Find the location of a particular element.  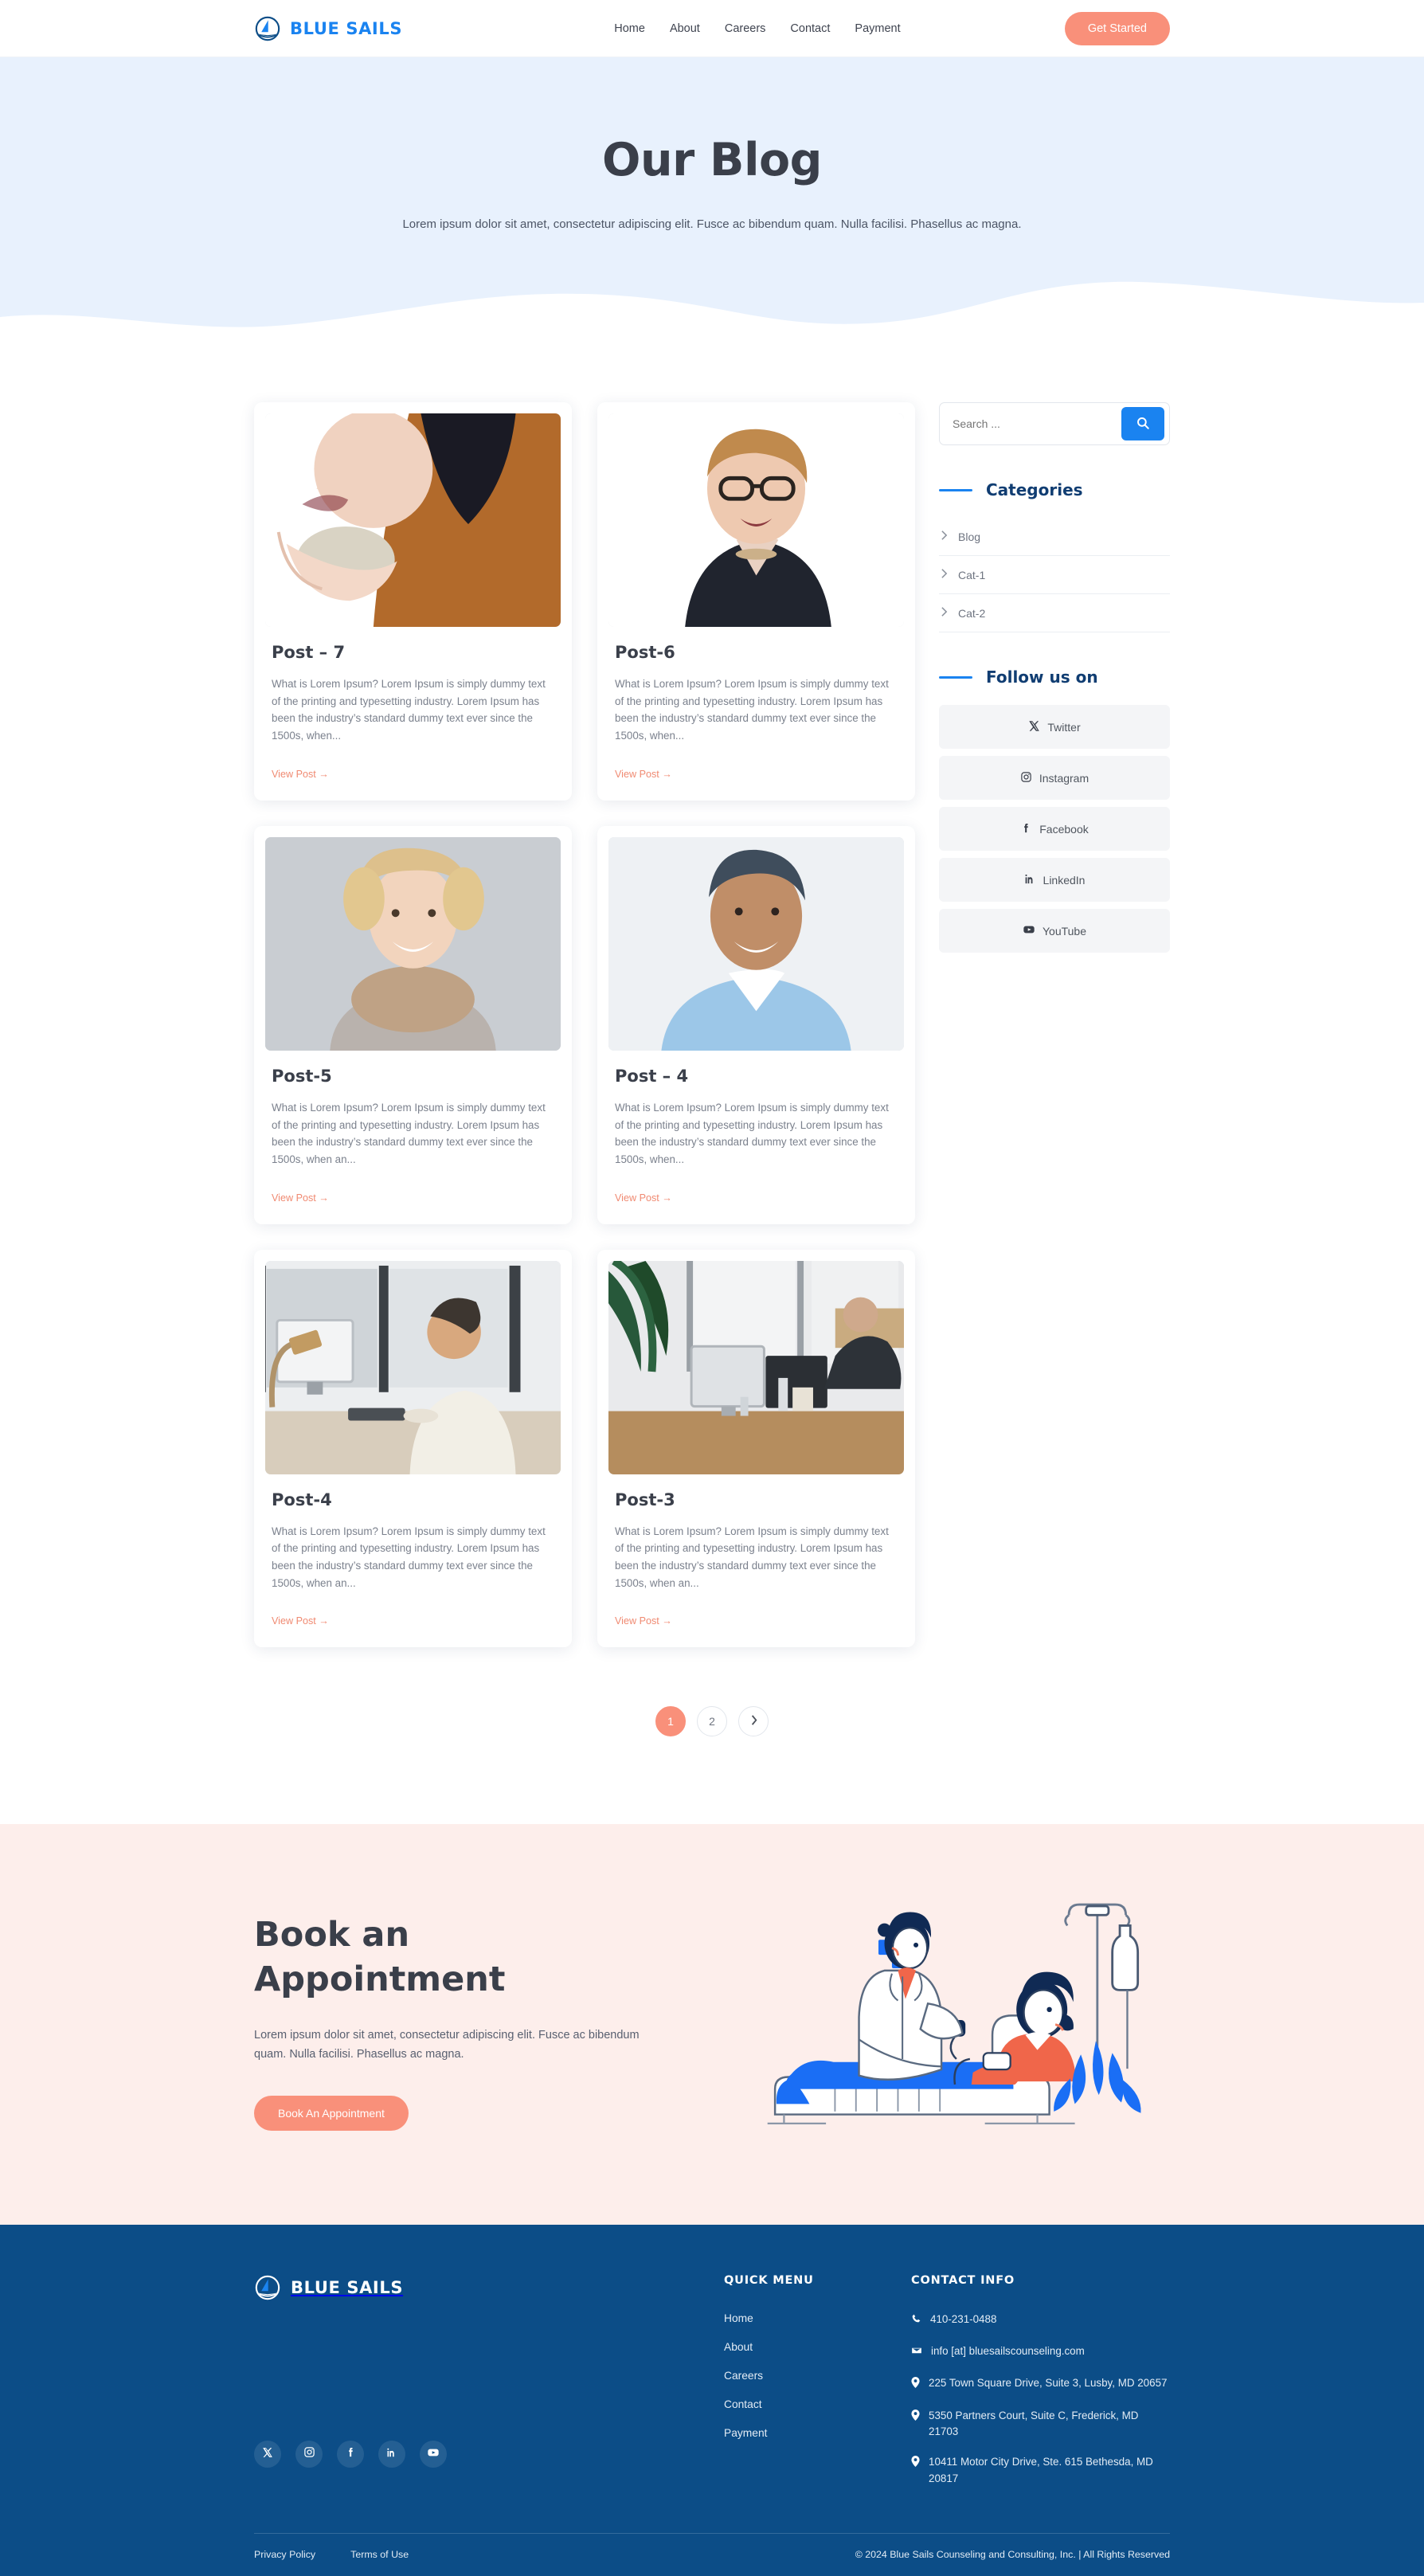

main-navigation: Home About Careers Contact Payment is located at coordinates (757, 28).